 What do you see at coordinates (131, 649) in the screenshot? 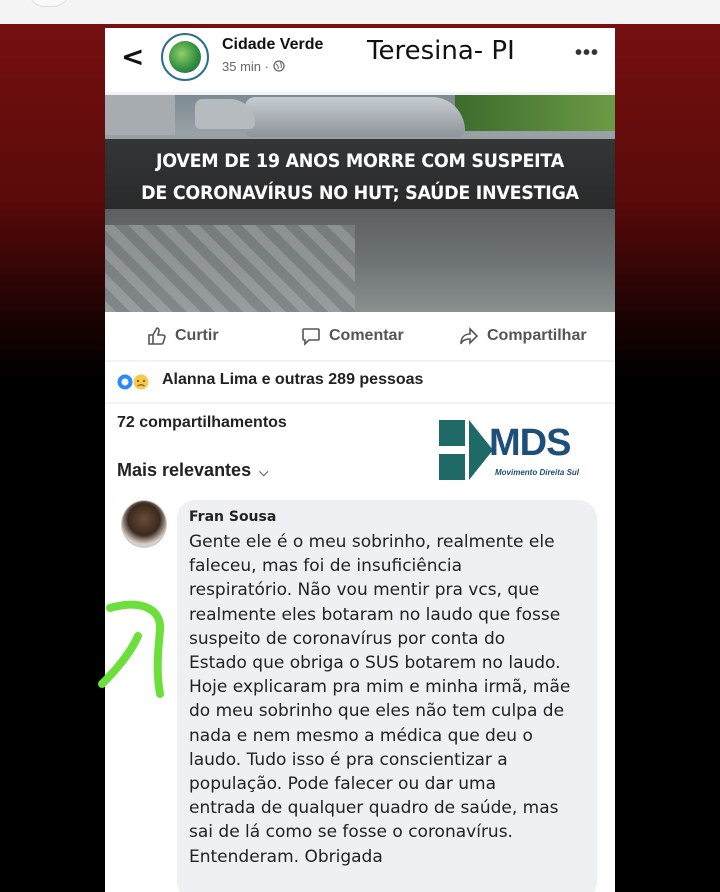
I see `green-annotation-mark` at bounding box center [131, 649].